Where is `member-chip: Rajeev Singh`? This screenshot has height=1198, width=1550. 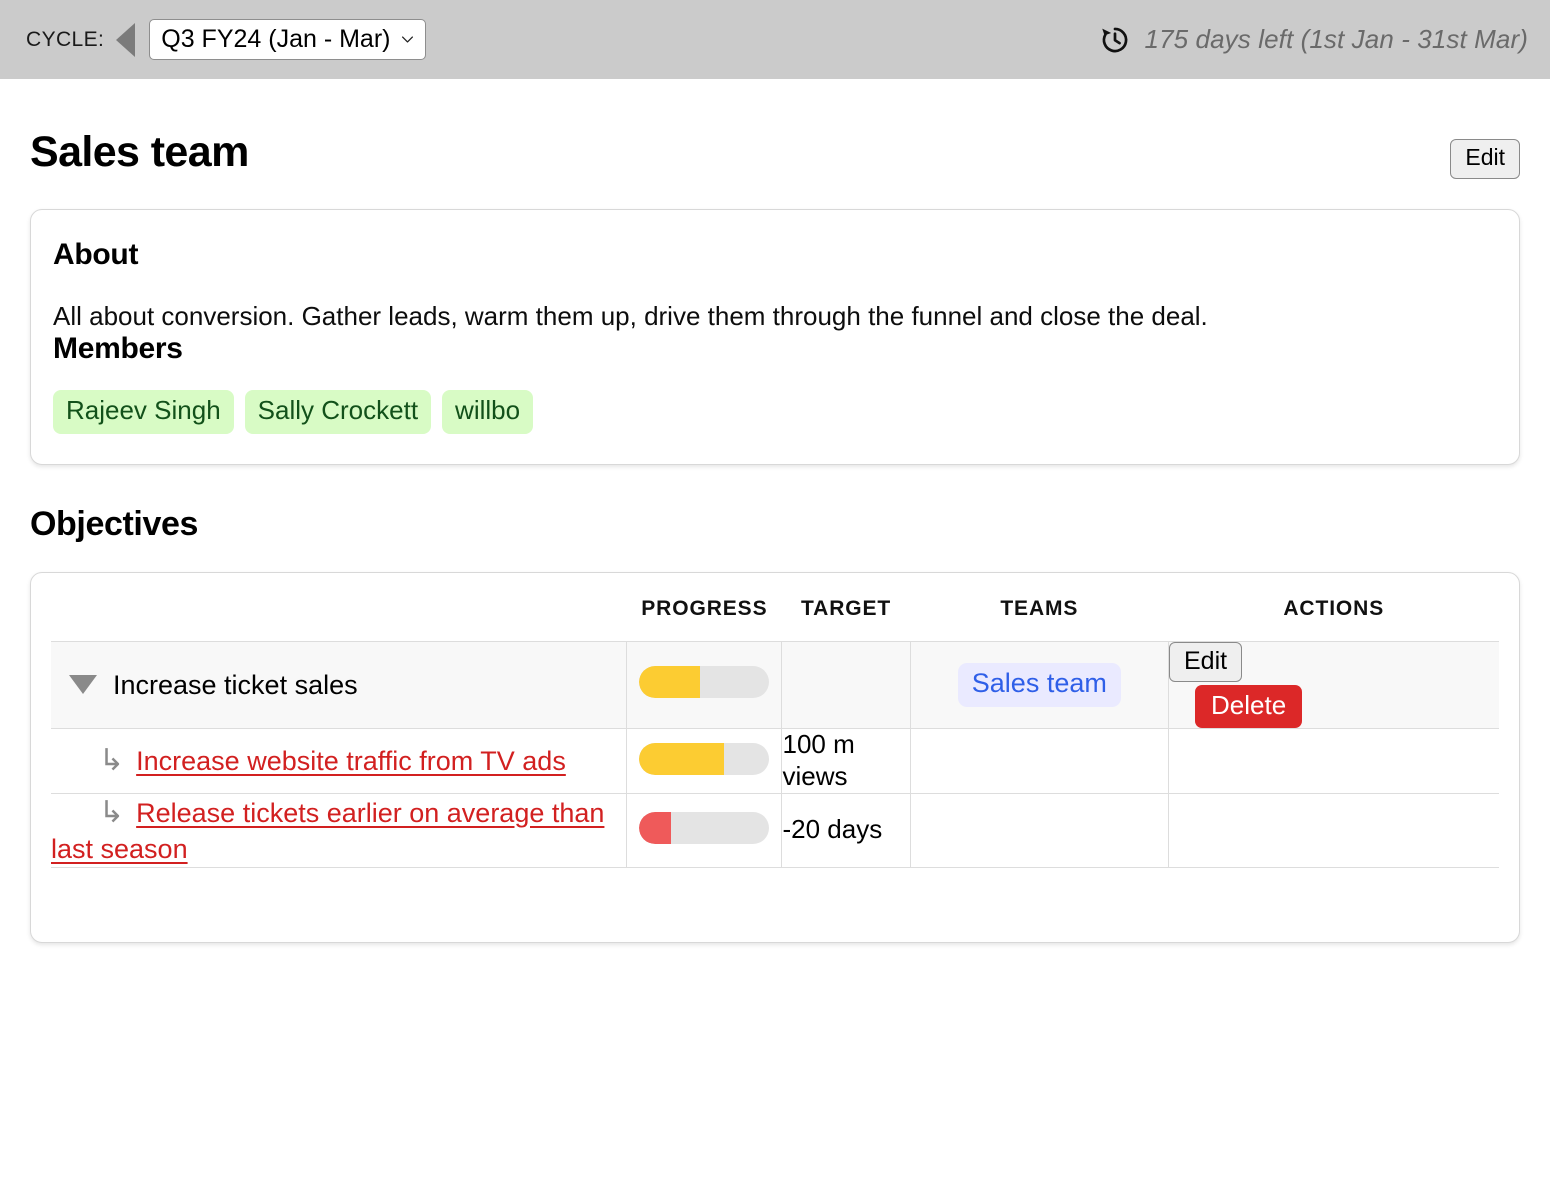 member-chip: Rajeev Singh is located at coordinates (143, 412).